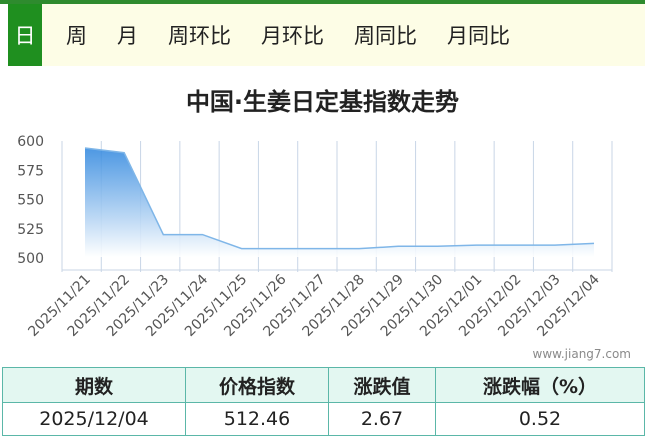  Describe the element at coordinates (257, 419) in the screenshot. I see `cell-price-index: 512.46` at that location.